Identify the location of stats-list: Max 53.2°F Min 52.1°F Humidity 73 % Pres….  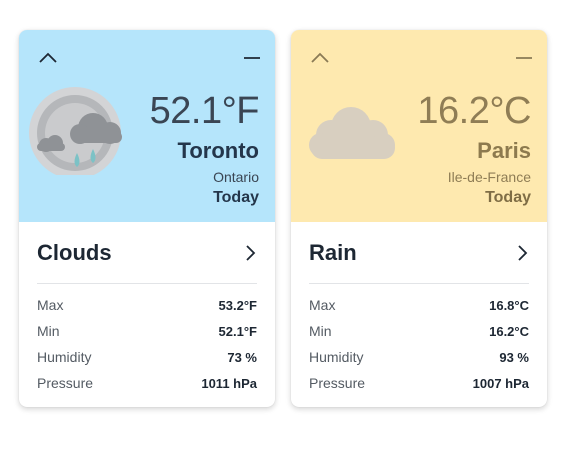
(147, 344).